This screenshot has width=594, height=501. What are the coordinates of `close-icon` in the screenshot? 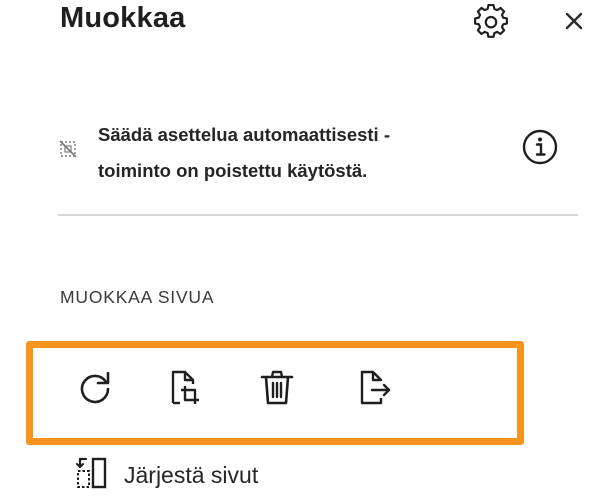 It's located at (574, 21).